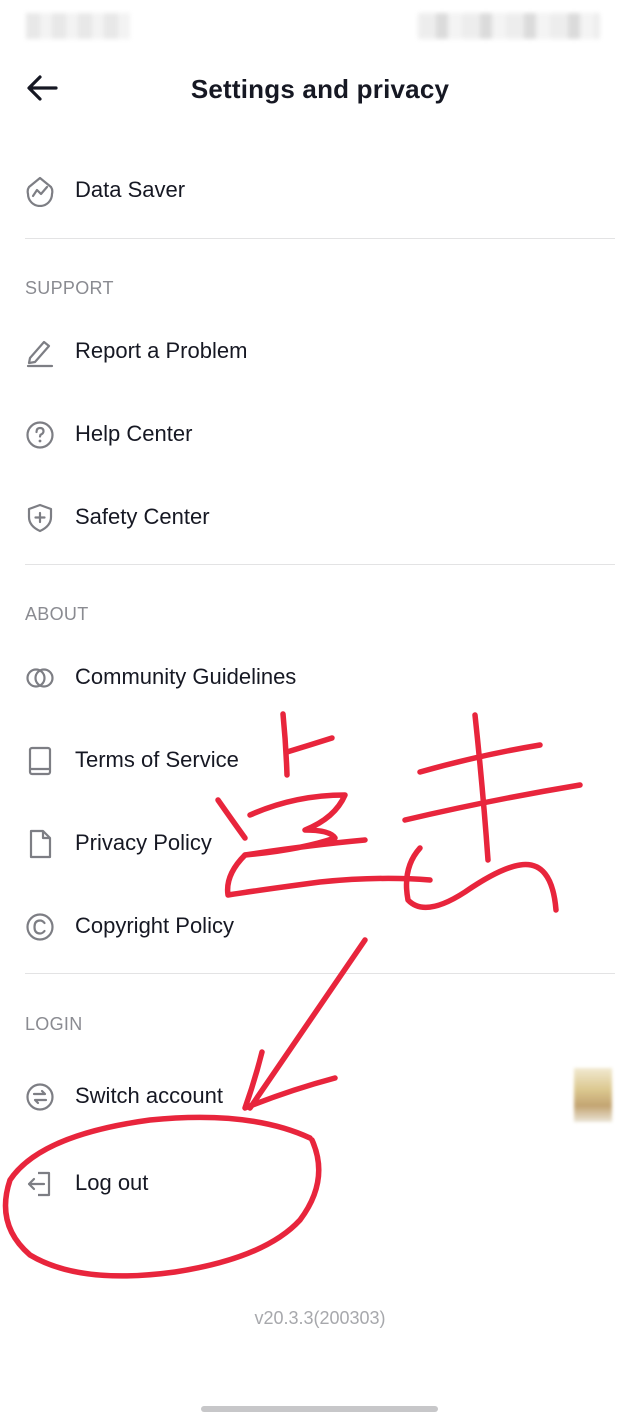 The image size is (640, 1422). I want to click on status-time-redacted, so click(78, 26).